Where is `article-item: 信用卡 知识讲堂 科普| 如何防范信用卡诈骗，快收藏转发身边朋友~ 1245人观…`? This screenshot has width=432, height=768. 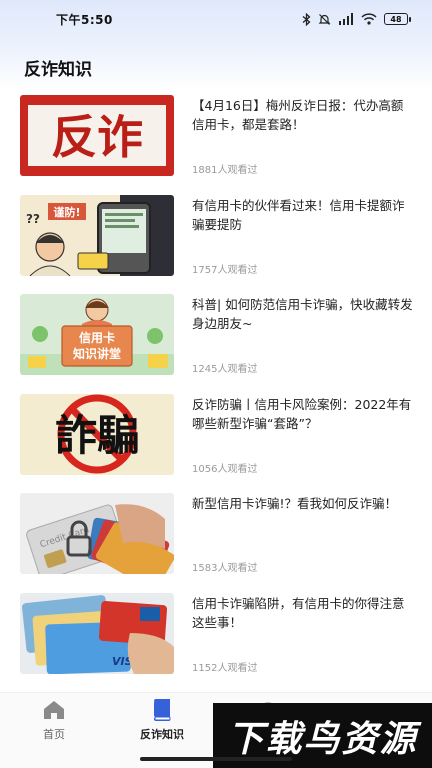 article-item: 信用卡 知识讲堂 科普| 如何防范信用卡诈骗，快收藏转发身边朋友~ 1245人观… is located at coordinates (216, 341).